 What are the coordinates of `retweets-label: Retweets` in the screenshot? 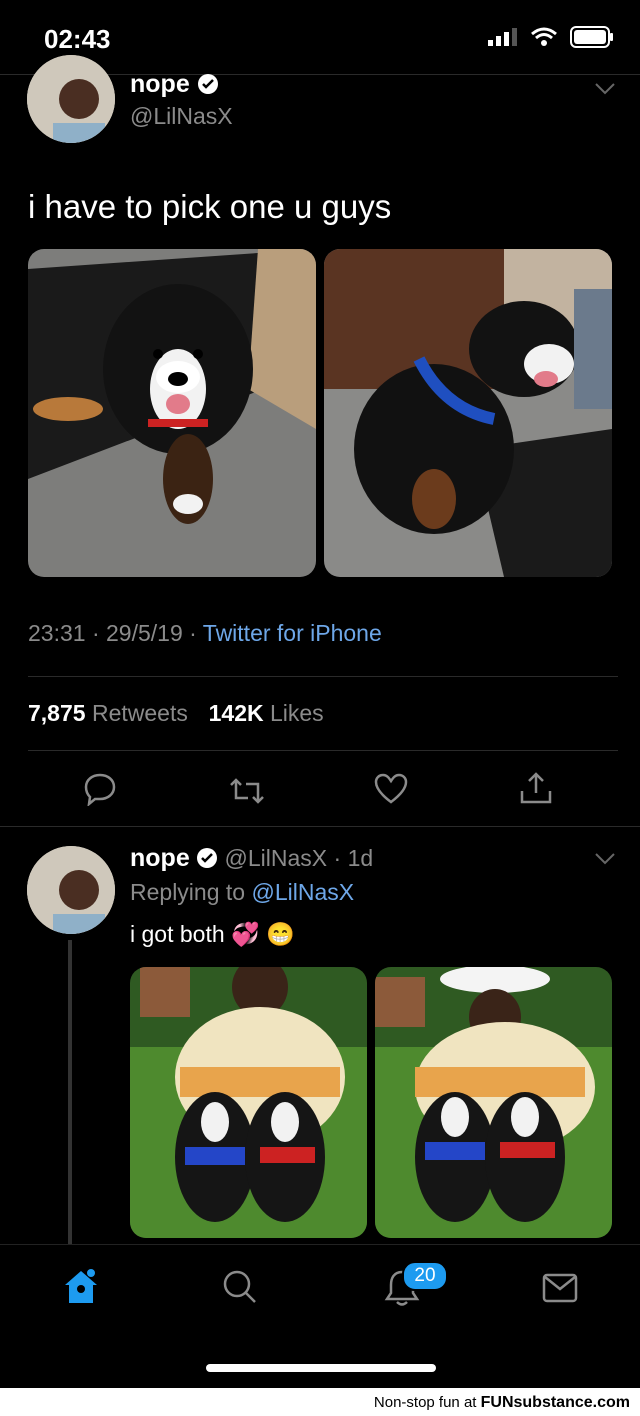 It's located at (140, 713).